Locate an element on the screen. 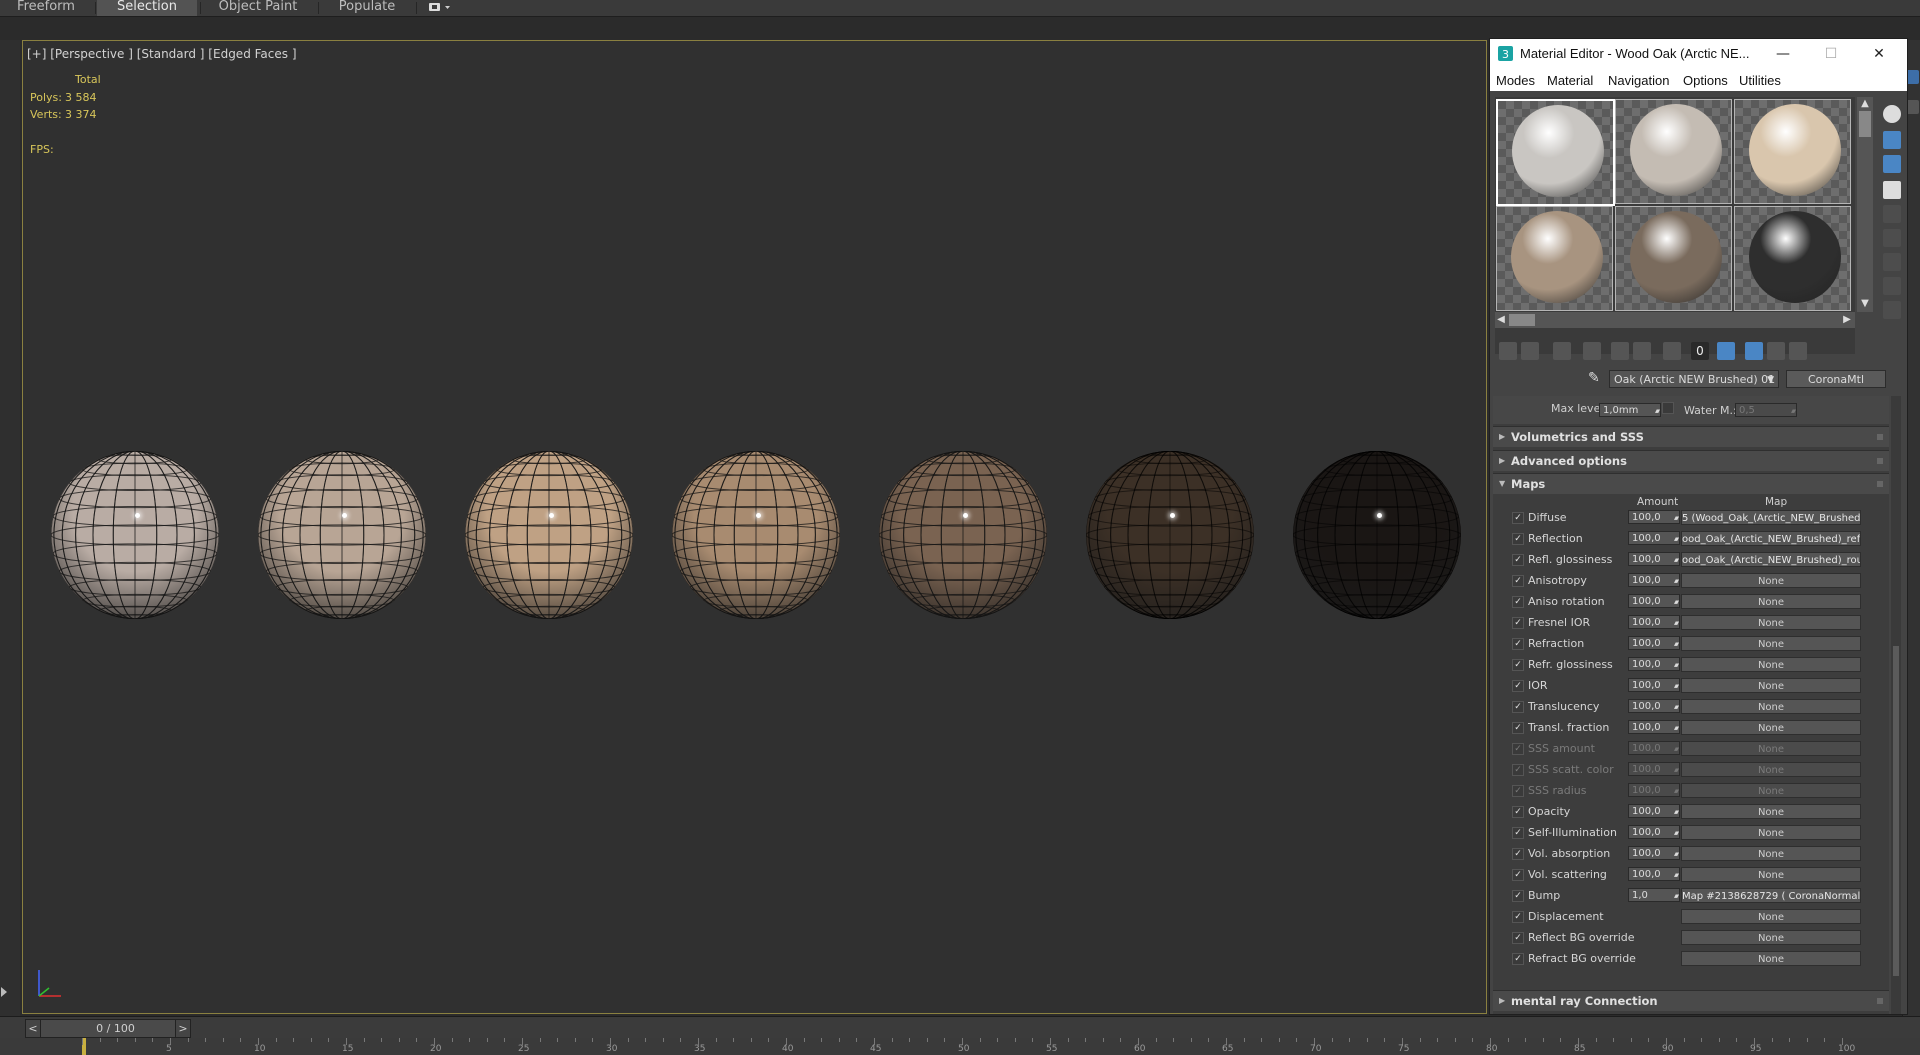  go-to-parent-icon is located at coordinates (1776, 351).